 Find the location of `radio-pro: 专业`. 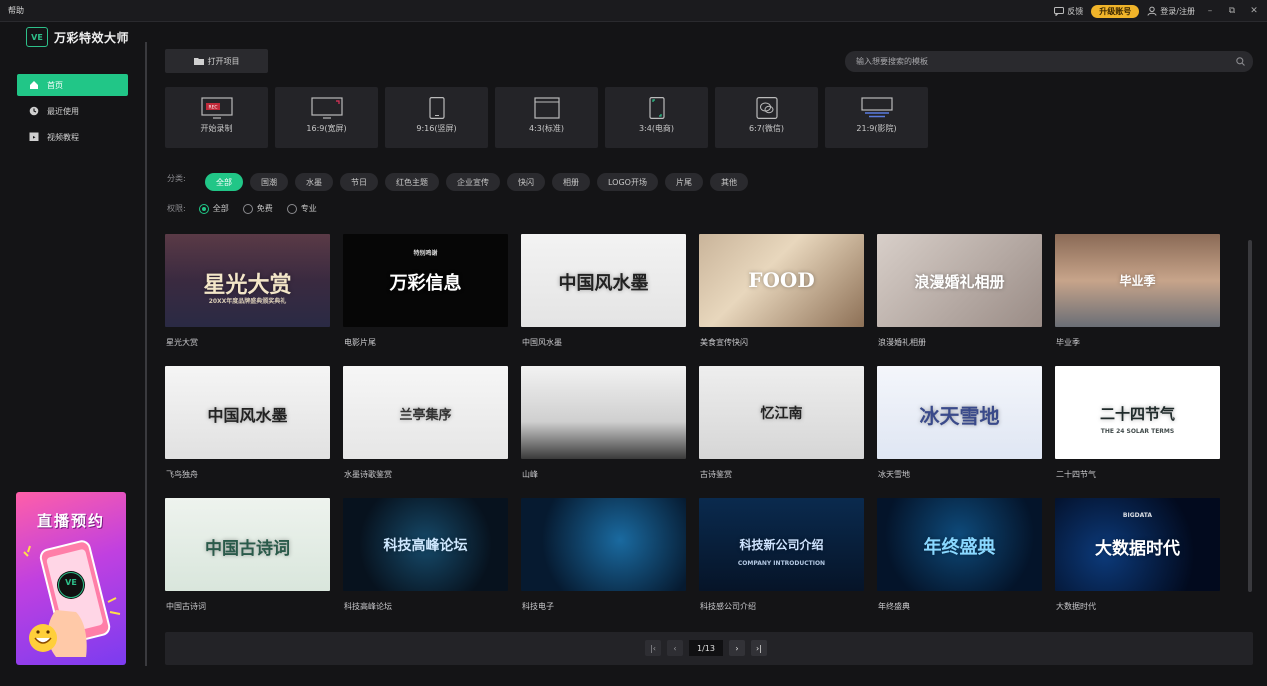

radio-pro: 专业 is located at coordinates (301, 208).